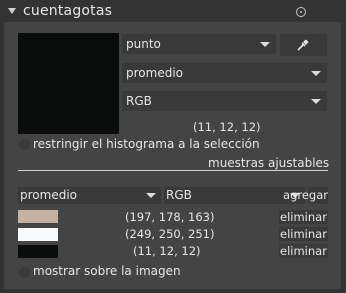  What do you see at coordinates (68, 83) in the screenshot?
I see `picked-color-swatch` at bounding box center [68, 83].